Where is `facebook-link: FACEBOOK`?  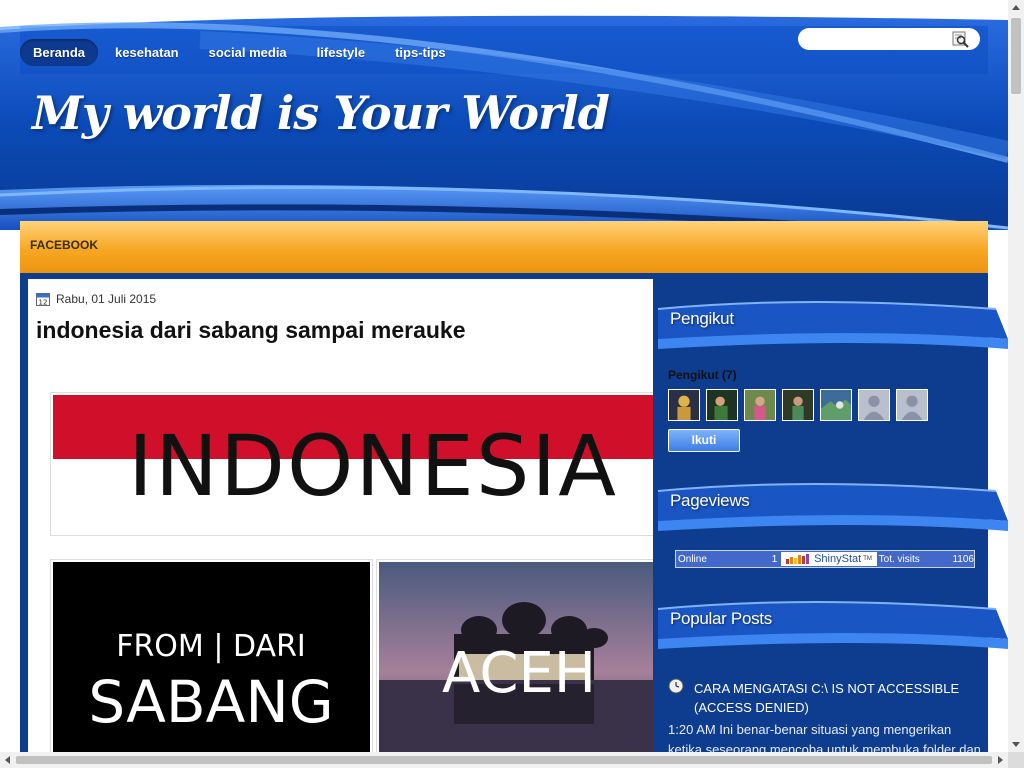
facebook-link: FACEBOOK is located at coordinates (64, 245).